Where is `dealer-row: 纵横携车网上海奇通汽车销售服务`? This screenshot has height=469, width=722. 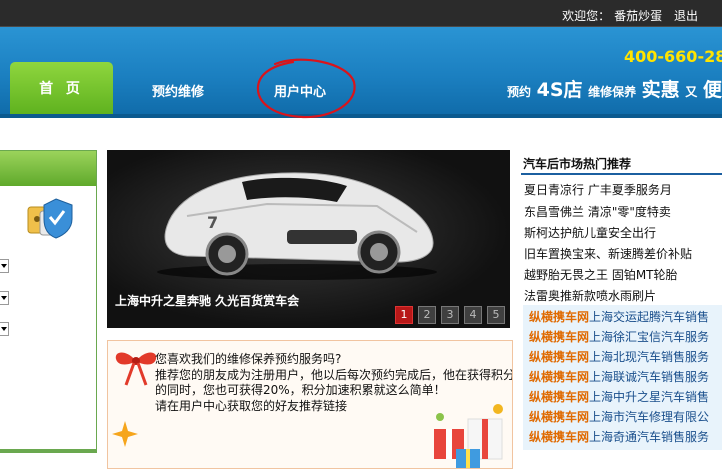
dealer-row: 纵横携车网上海奇通汽车销售服务 is located at coordinates (619, 436).